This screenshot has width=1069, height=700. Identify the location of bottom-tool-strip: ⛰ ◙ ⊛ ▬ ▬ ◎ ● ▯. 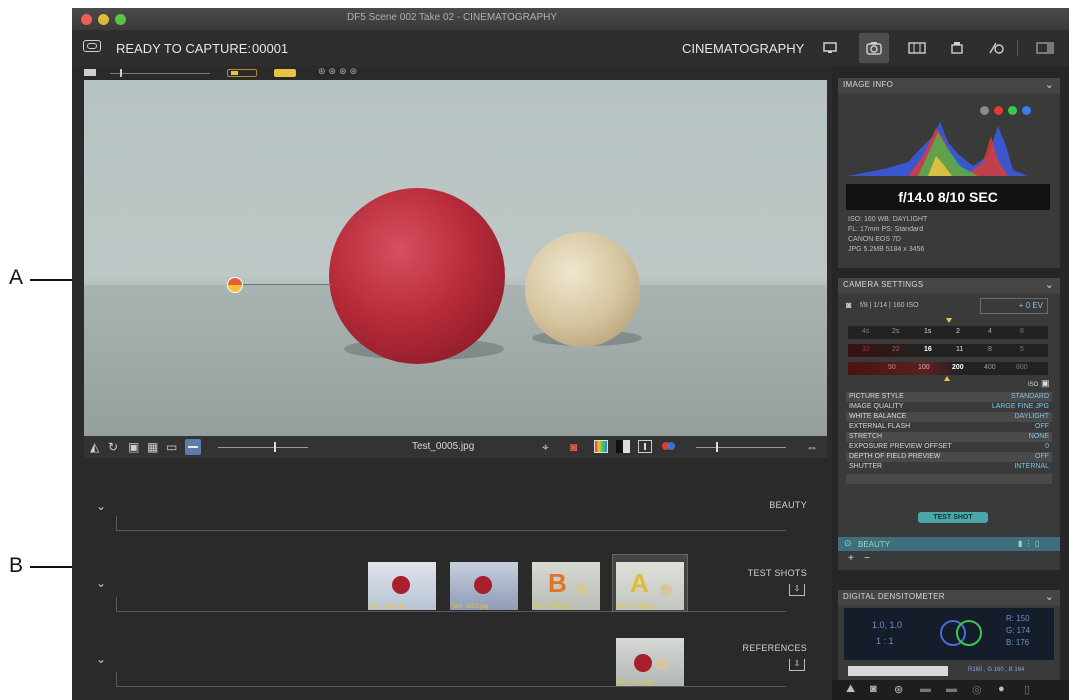
(950, 690).